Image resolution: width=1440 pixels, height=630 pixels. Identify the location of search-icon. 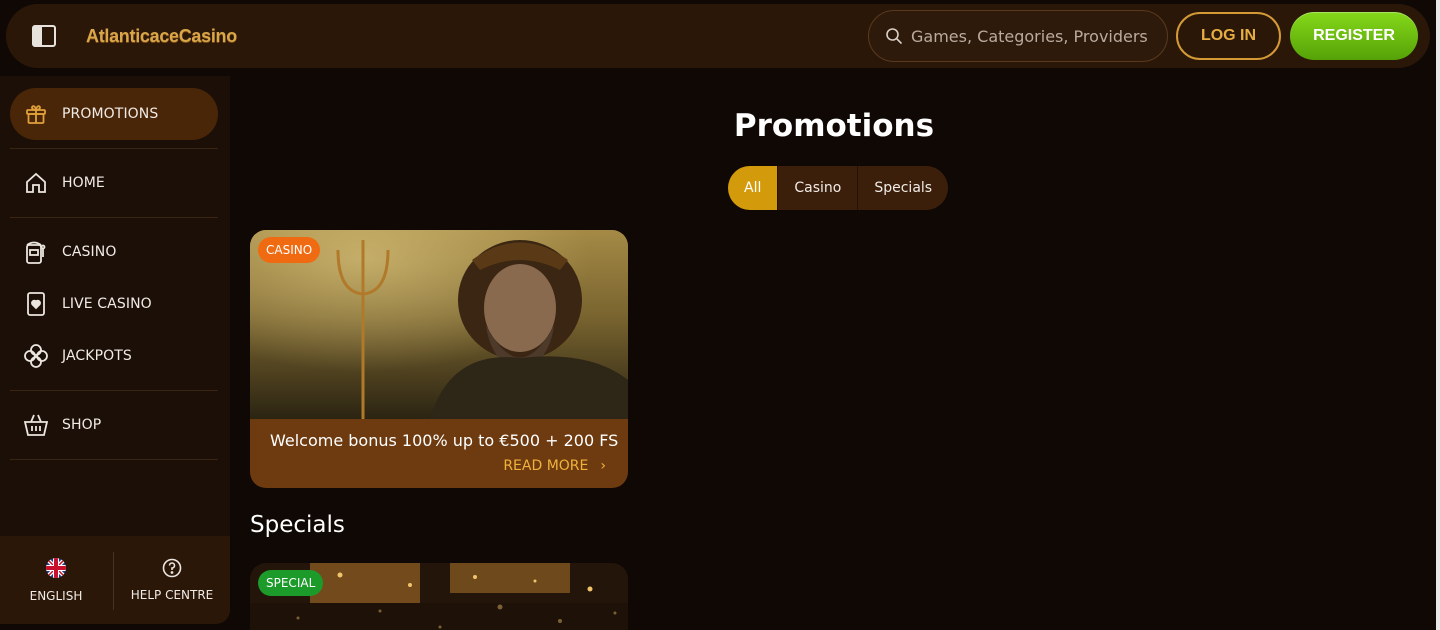
(894, 36).